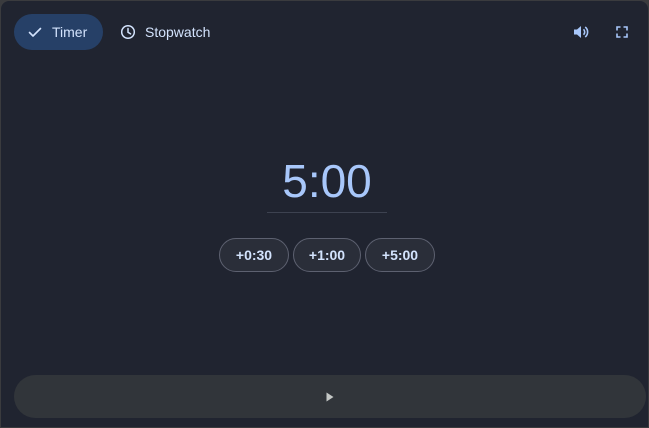 Image resolution: width=649 pixels, height=428 pixels. I want to click on play-icon, so click(330, 396).